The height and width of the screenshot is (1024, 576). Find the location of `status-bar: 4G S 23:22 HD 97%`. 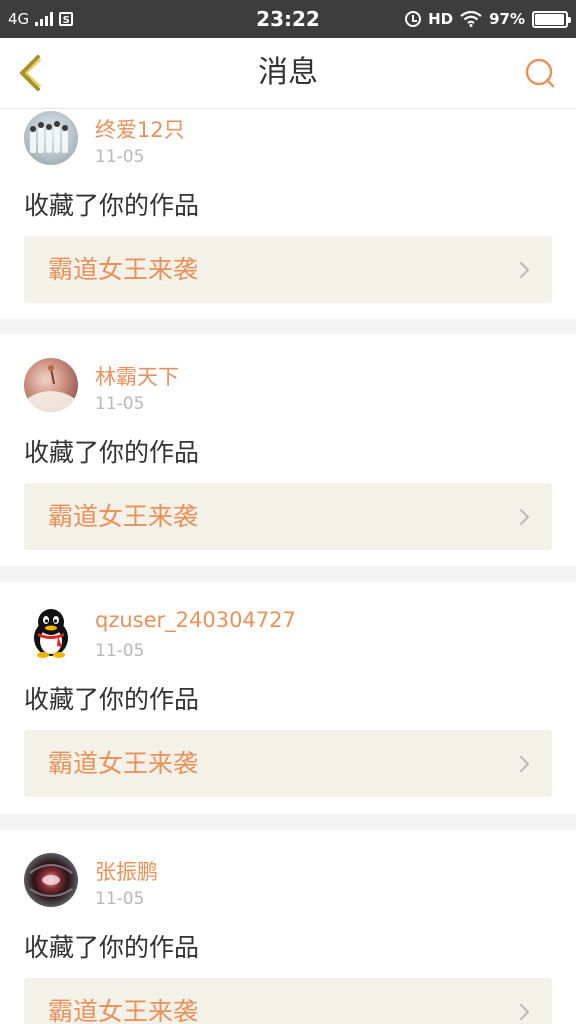

status-bar: 4G S 23:22 HD 97% is located at coordinates (288, 19).